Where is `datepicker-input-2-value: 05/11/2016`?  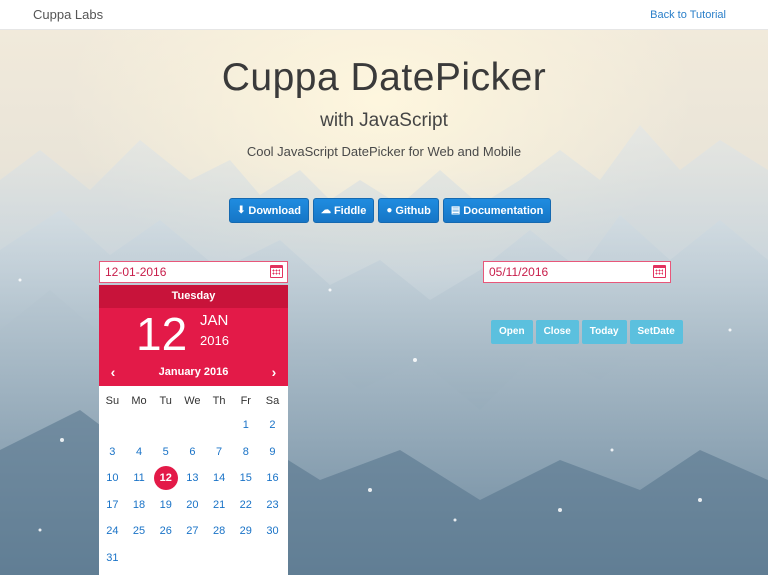 datepicker-input-2-value: 05/11/2016 is located at coordinates (519, 272).